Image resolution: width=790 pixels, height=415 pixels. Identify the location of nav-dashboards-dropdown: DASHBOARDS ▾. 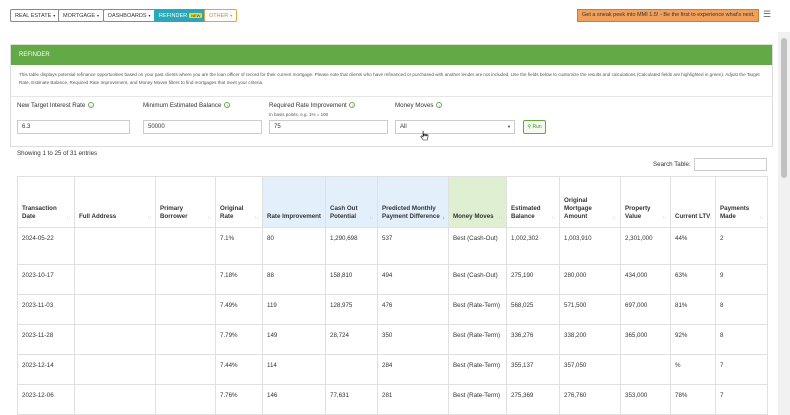
(129, 15).